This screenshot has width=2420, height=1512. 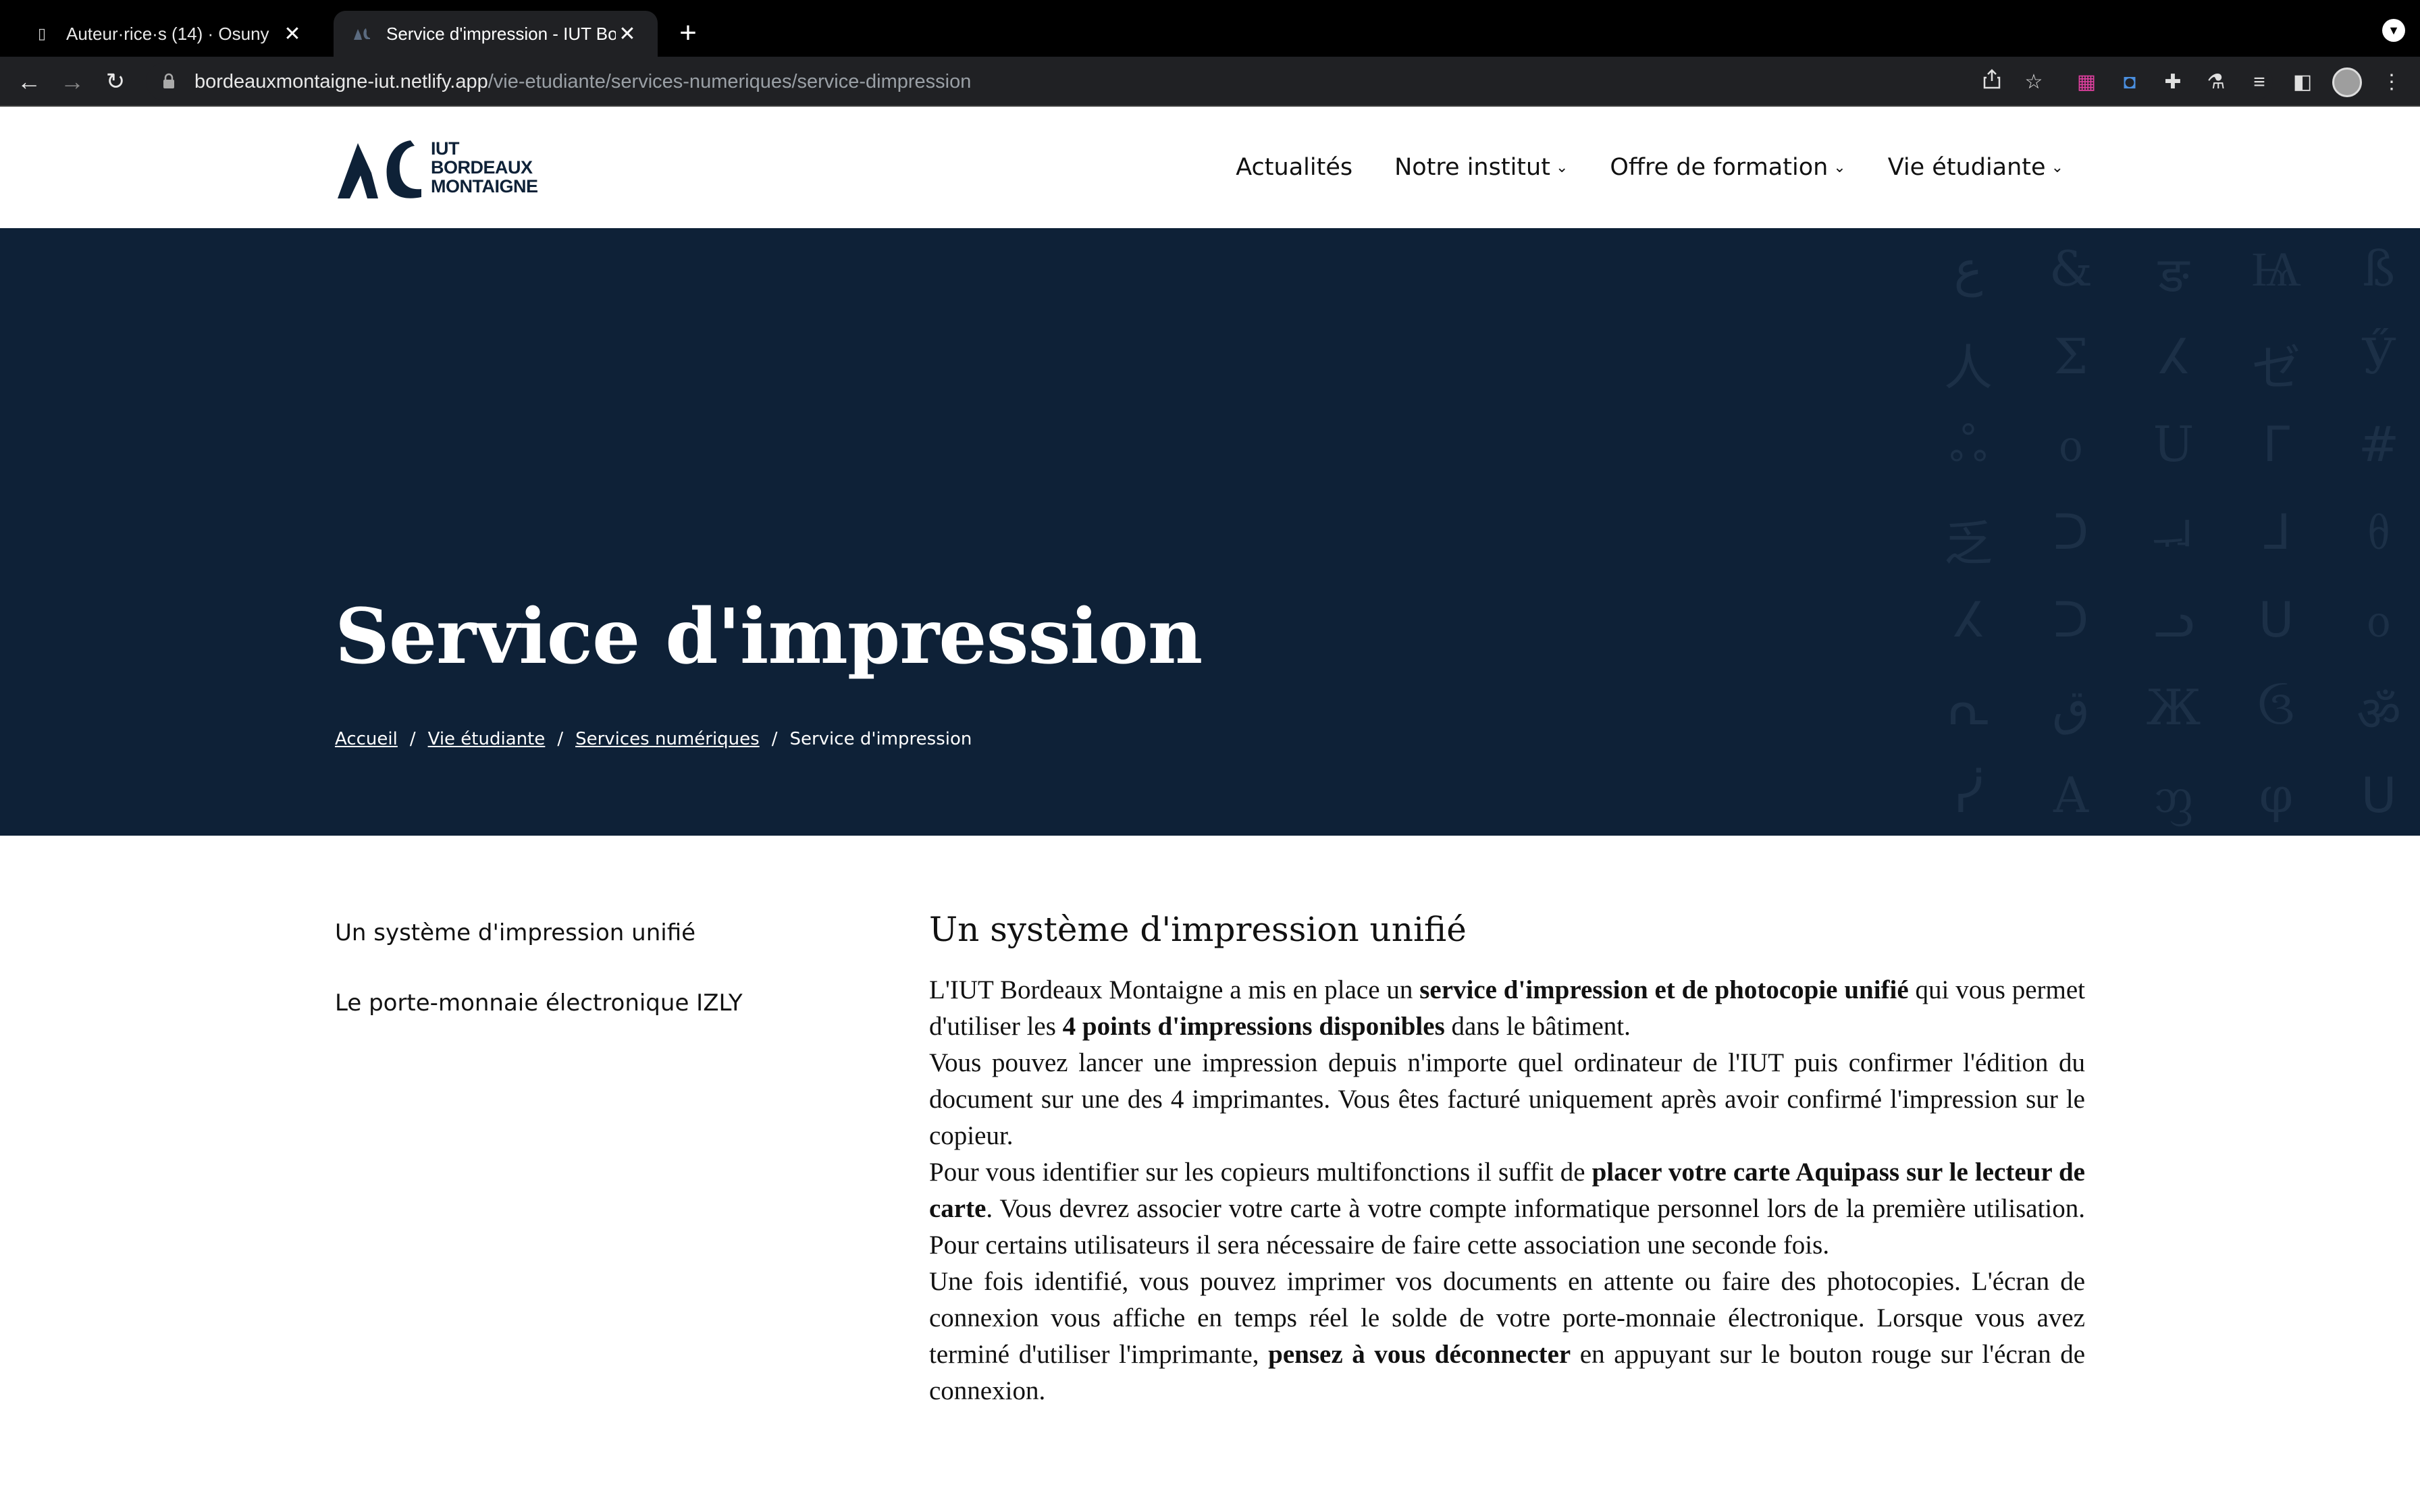 What do you see at coordinates (1968, 368) in the screenshot?
I see `decorative-glyph: 人` at bounding box center [1968, 368].